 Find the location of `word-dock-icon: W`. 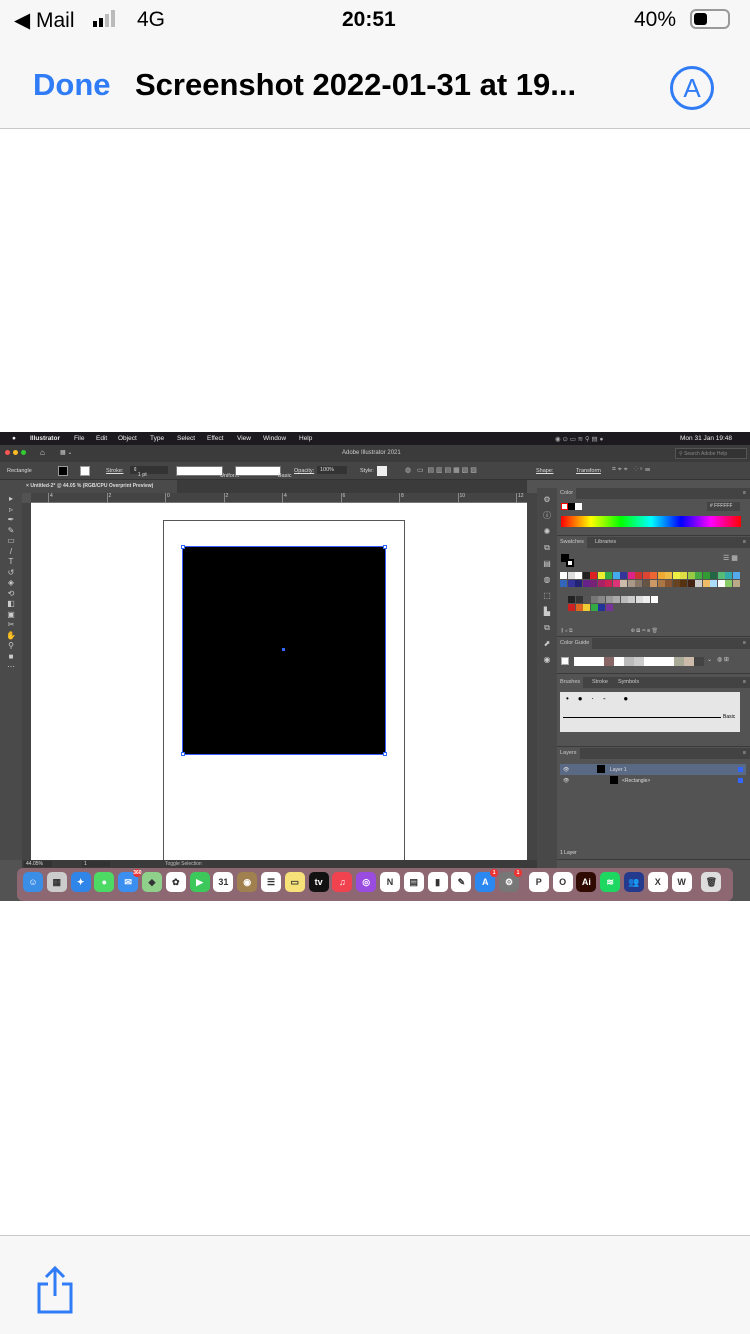

word-dock-icon: W is located at coordinates (681, 882).